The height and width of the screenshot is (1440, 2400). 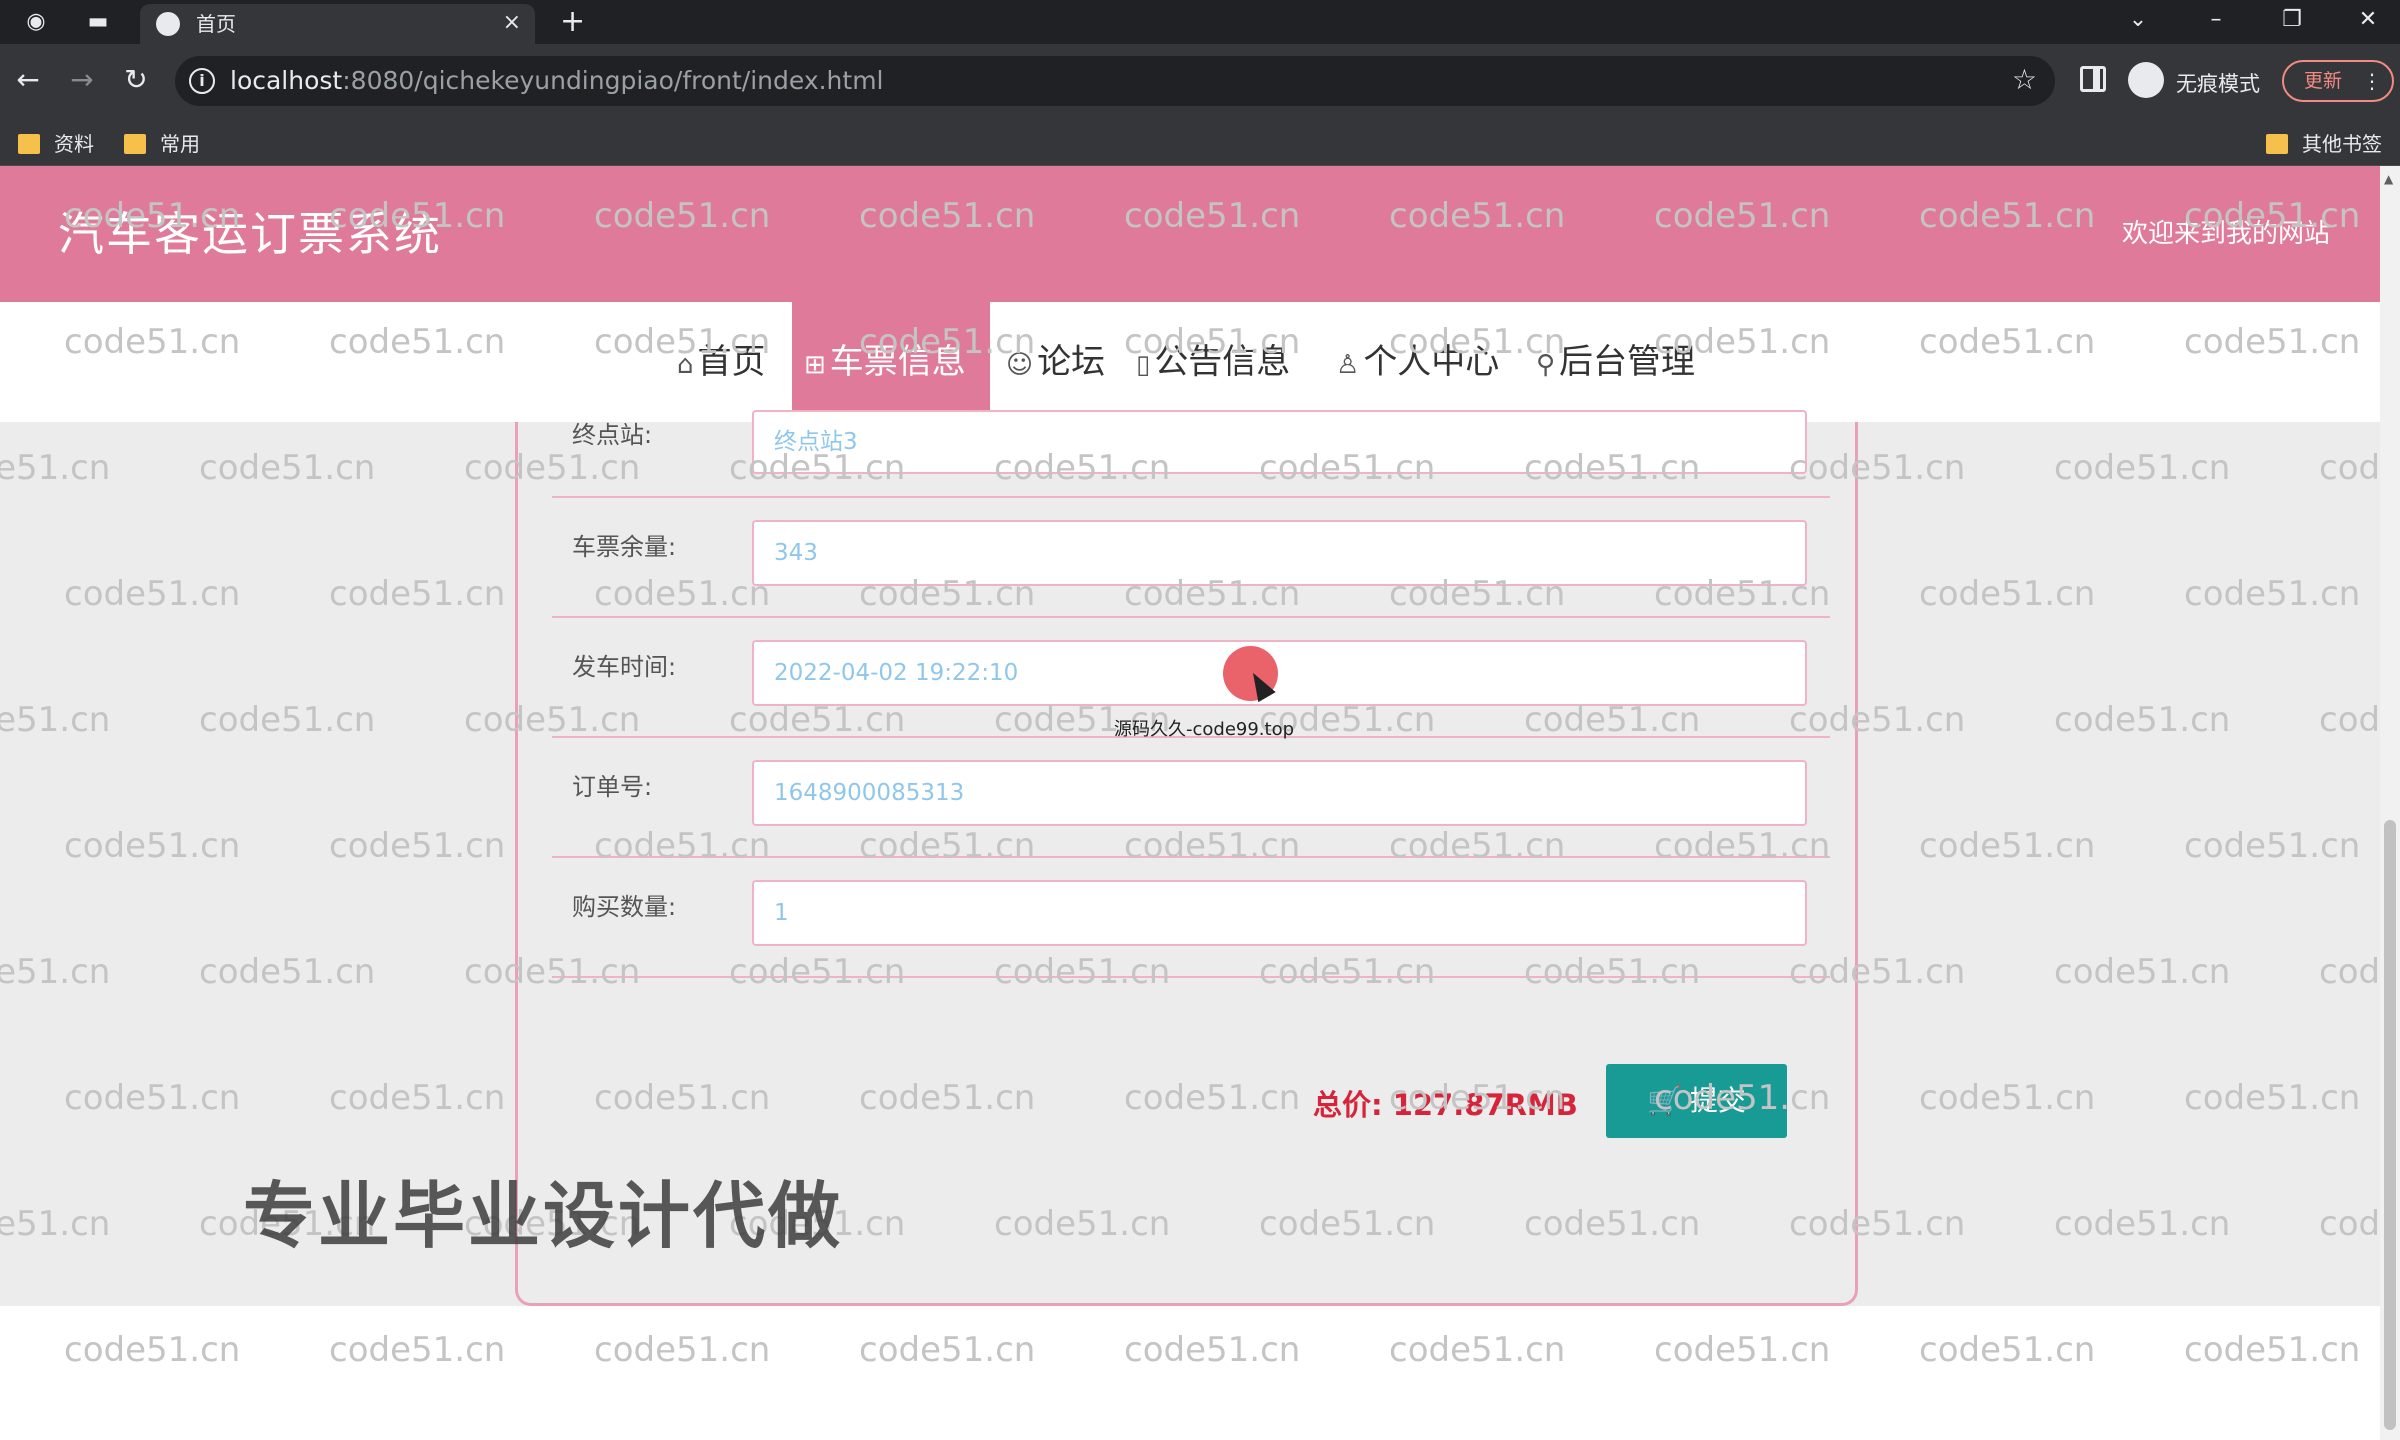 I want to click on page-footer, so click(x=1190, y=1373).